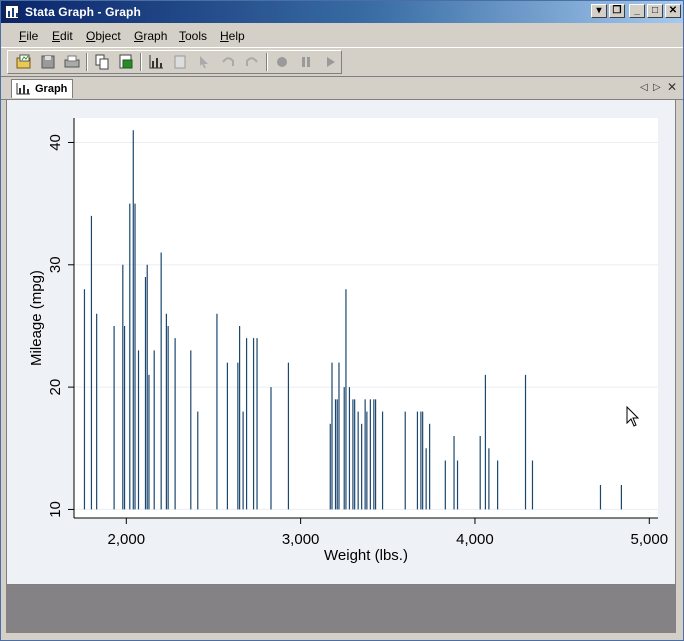  I want to click on x-tick-label: 3,000, so click(301, 539).